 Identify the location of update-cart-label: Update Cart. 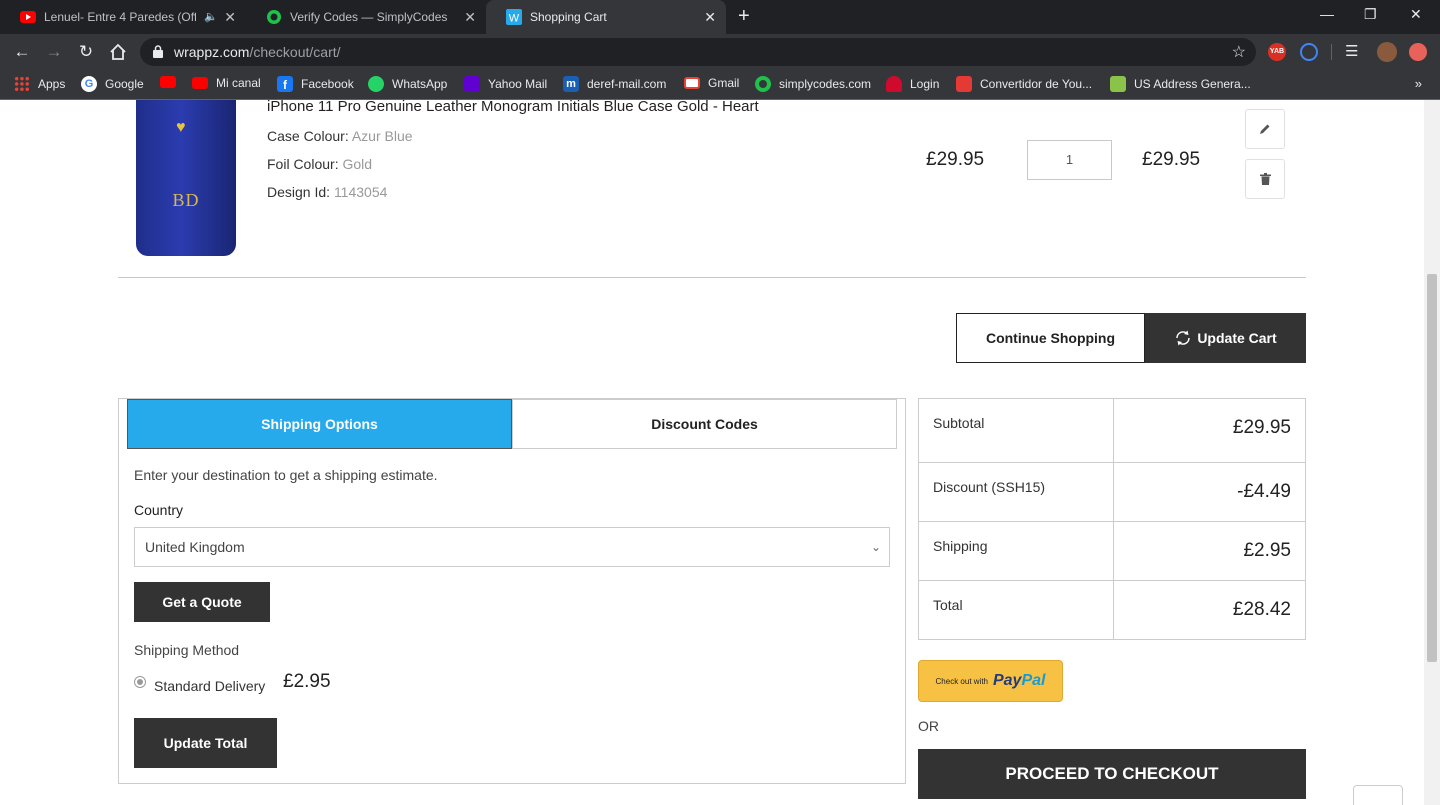
(1237, 338).